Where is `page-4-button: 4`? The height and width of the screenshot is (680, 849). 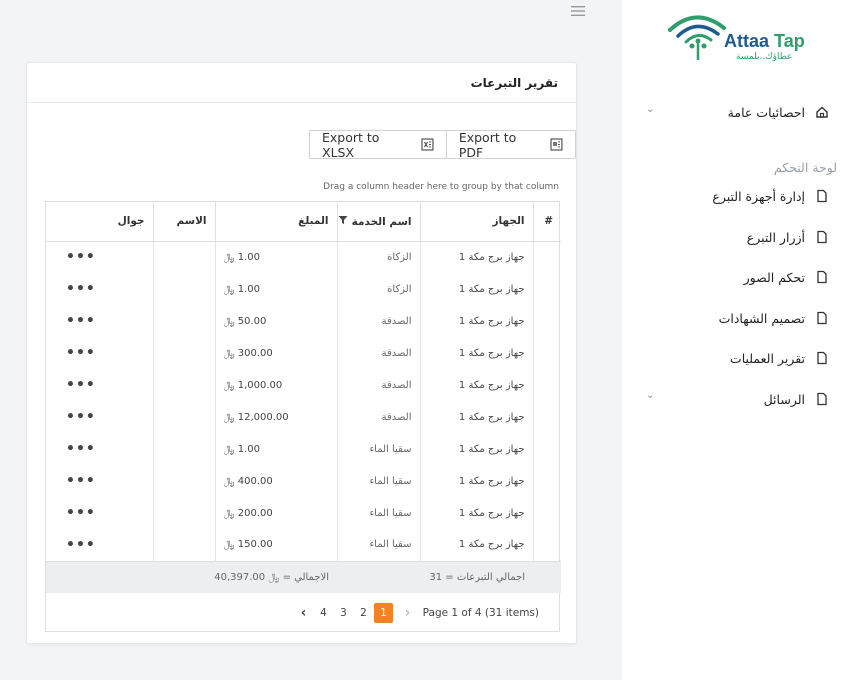 page-4-button: 4 is located at coordinates (323, 613).